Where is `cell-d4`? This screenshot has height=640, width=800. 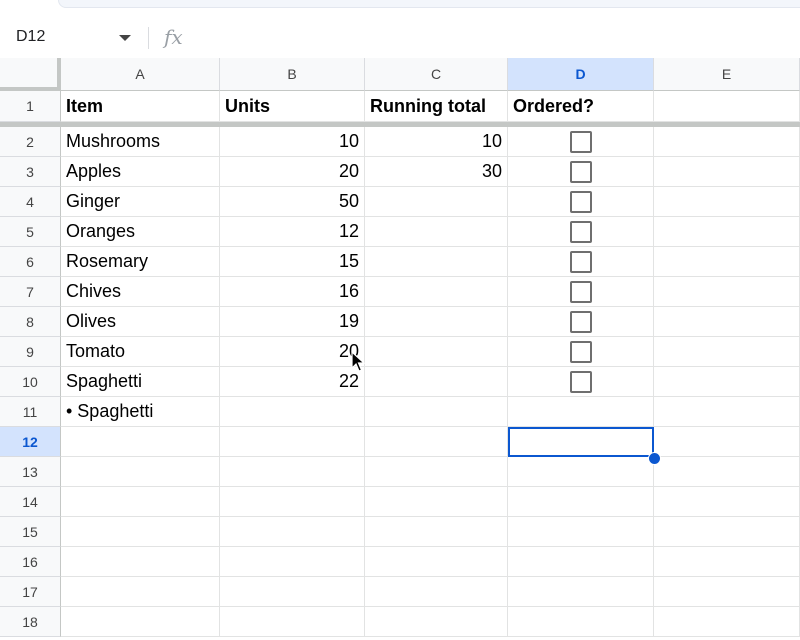
cell-d4 is located at coordinates (581, 202).